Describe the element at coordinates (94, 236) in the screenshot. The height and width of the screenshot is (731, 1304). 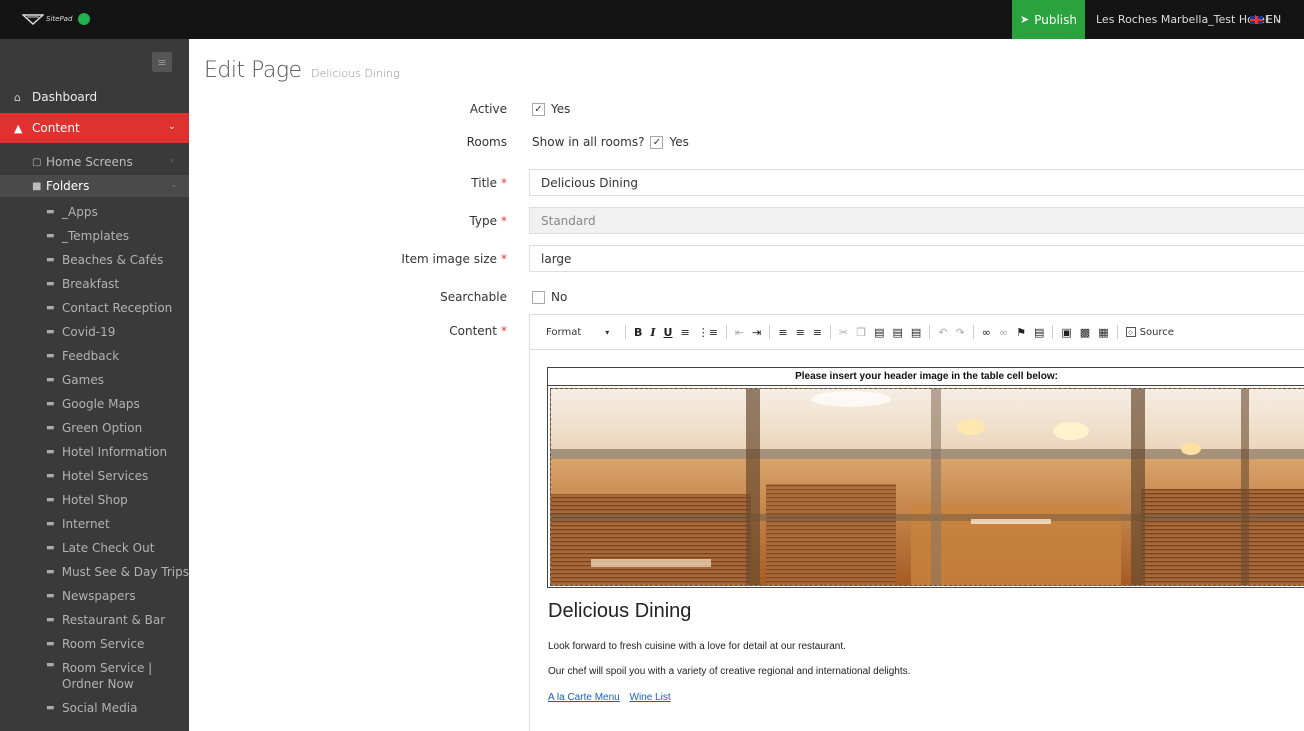
I see `folder-item: ▬ _Templates` at that location.